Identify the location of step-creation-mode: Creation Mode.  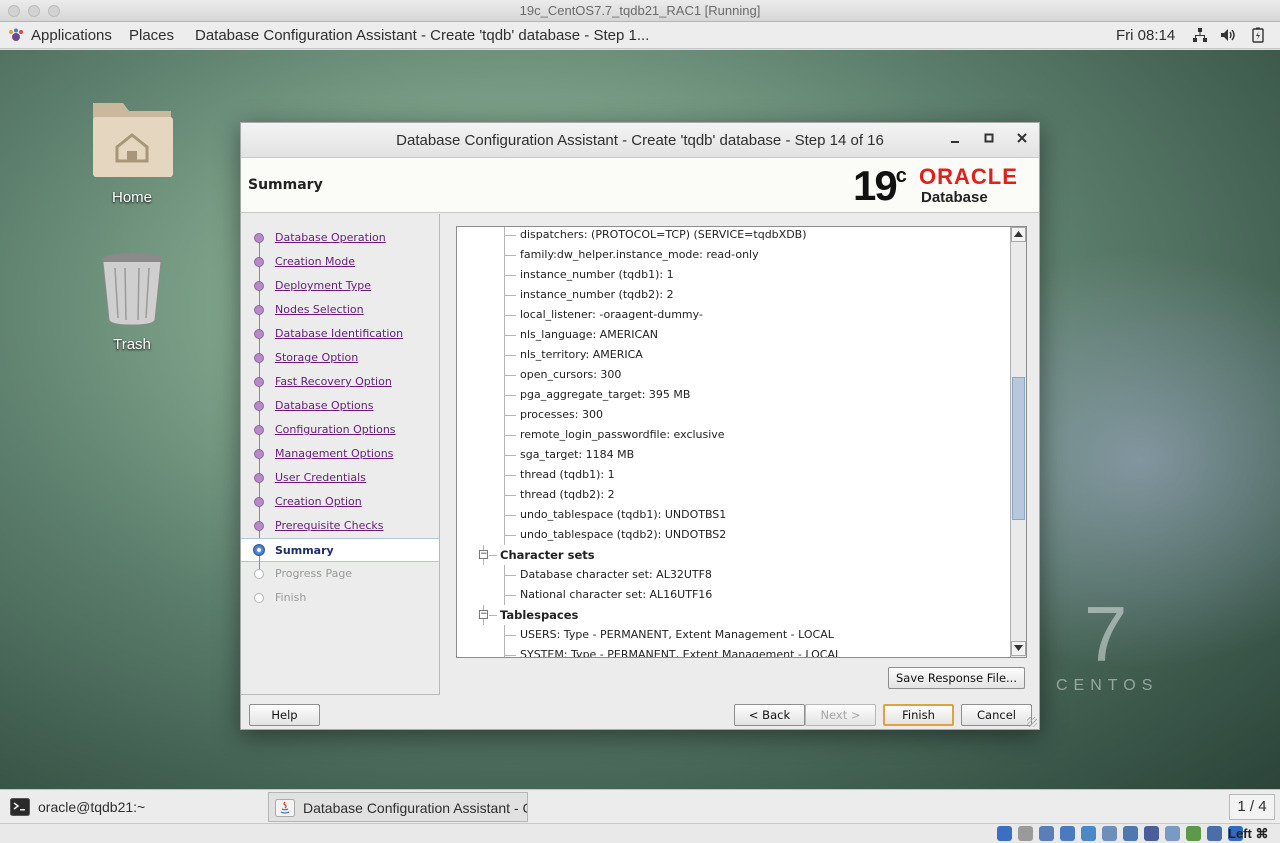
(340, 268).